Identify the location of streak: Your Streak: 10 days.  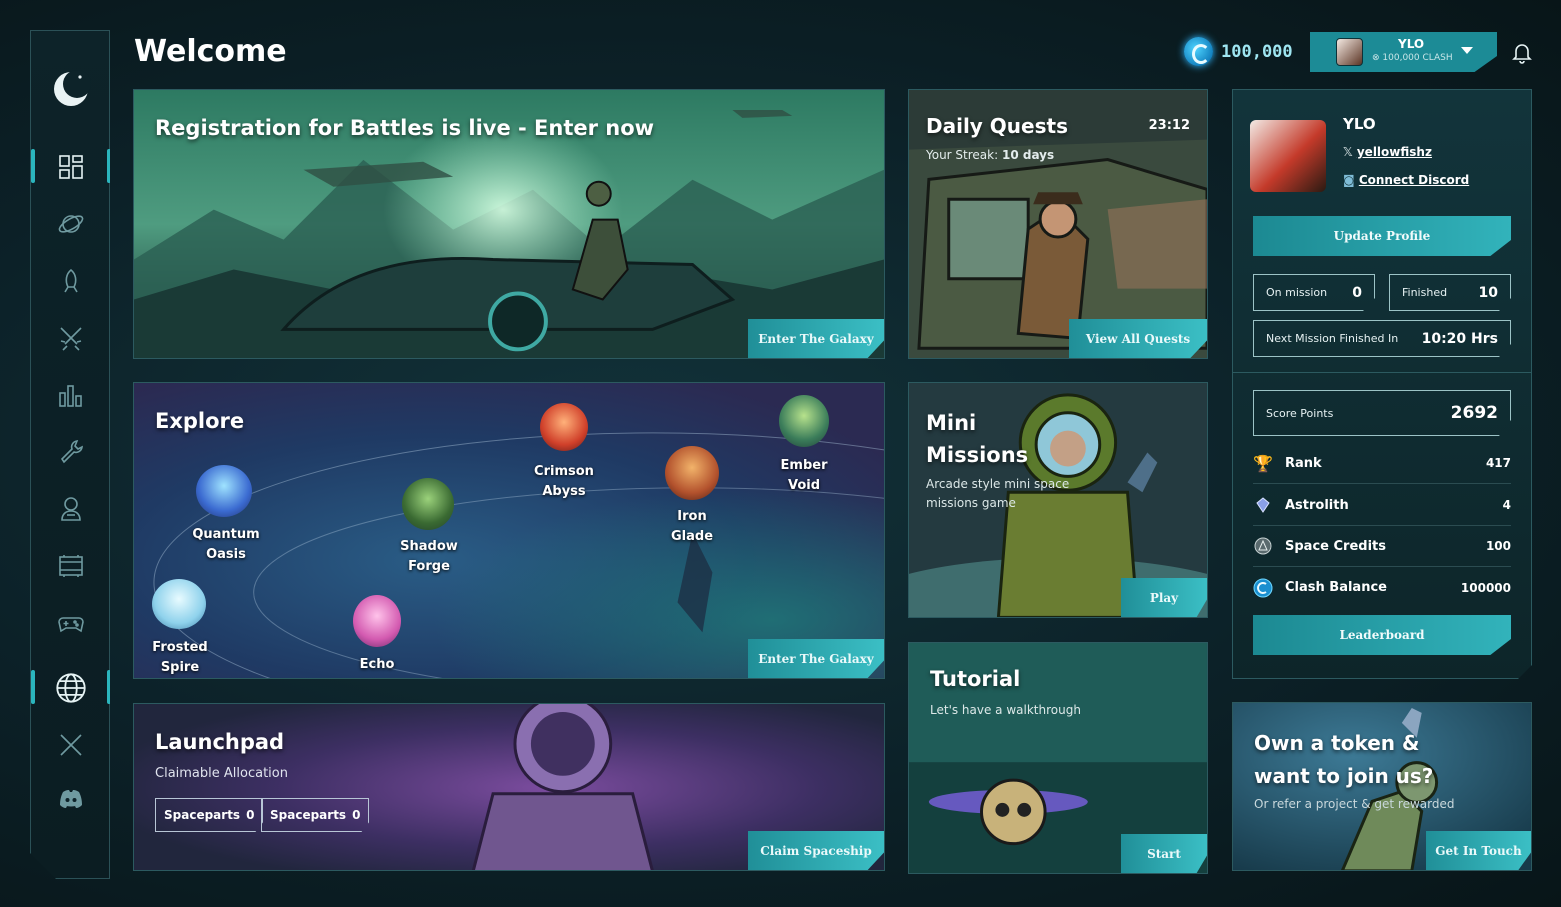
(990, 155).